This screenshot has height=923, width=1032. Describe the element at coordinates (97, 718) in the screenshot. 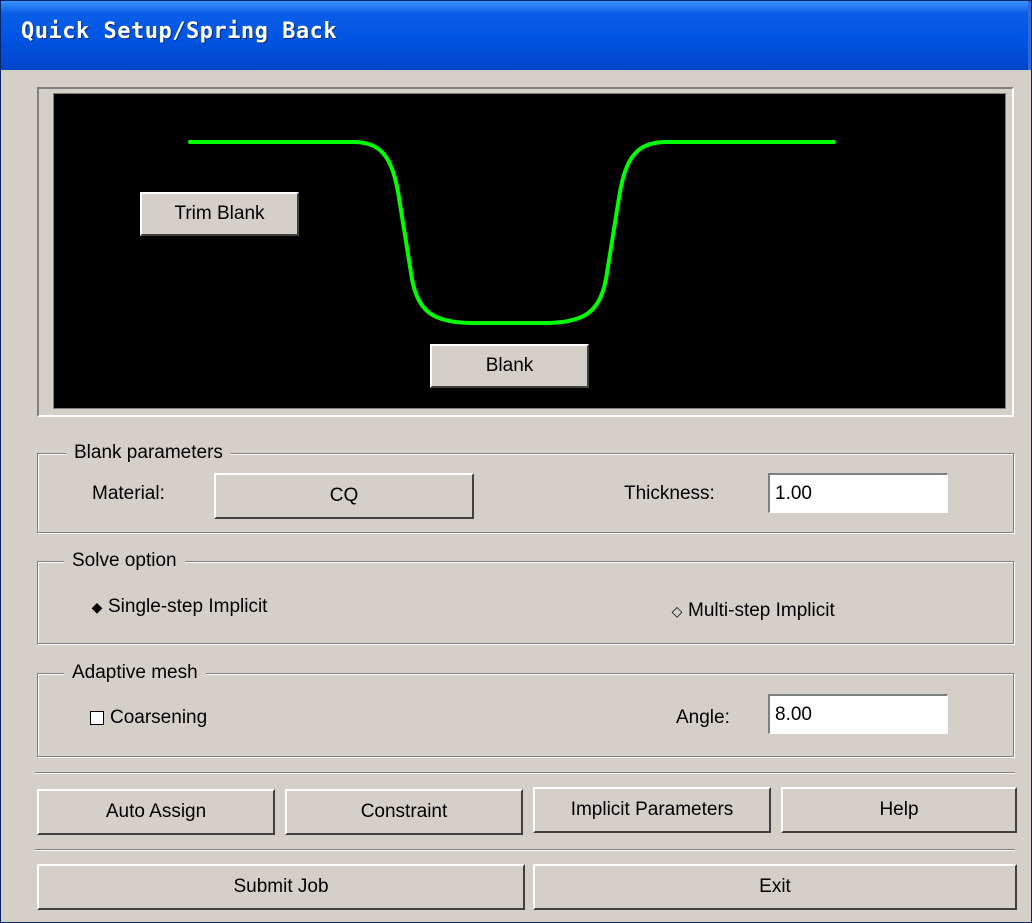

I see `checkbox-box` at that location.